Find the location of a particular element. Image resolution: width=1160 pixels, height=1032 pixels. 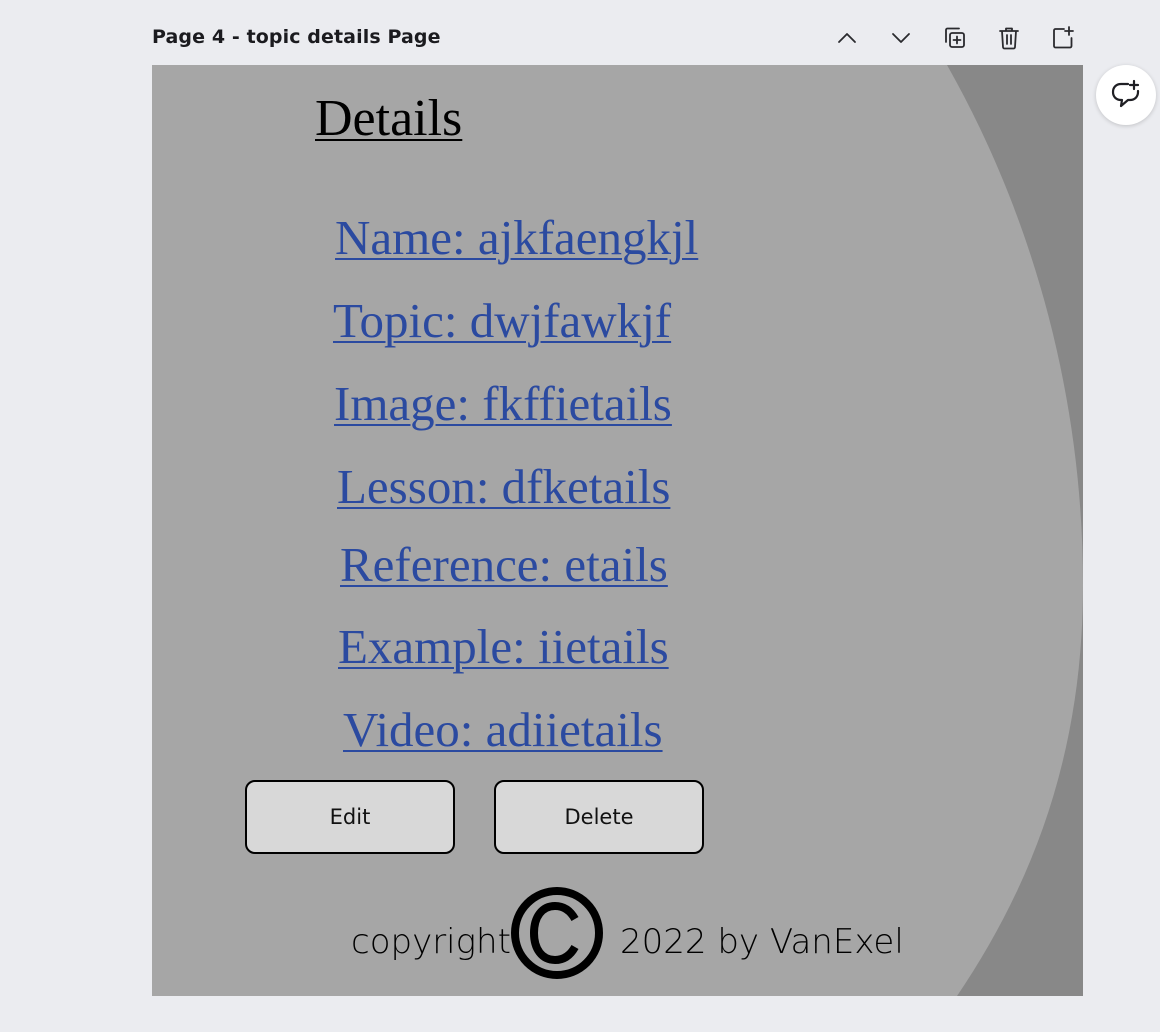

copyright-icon is located at coordinates (557, 933).